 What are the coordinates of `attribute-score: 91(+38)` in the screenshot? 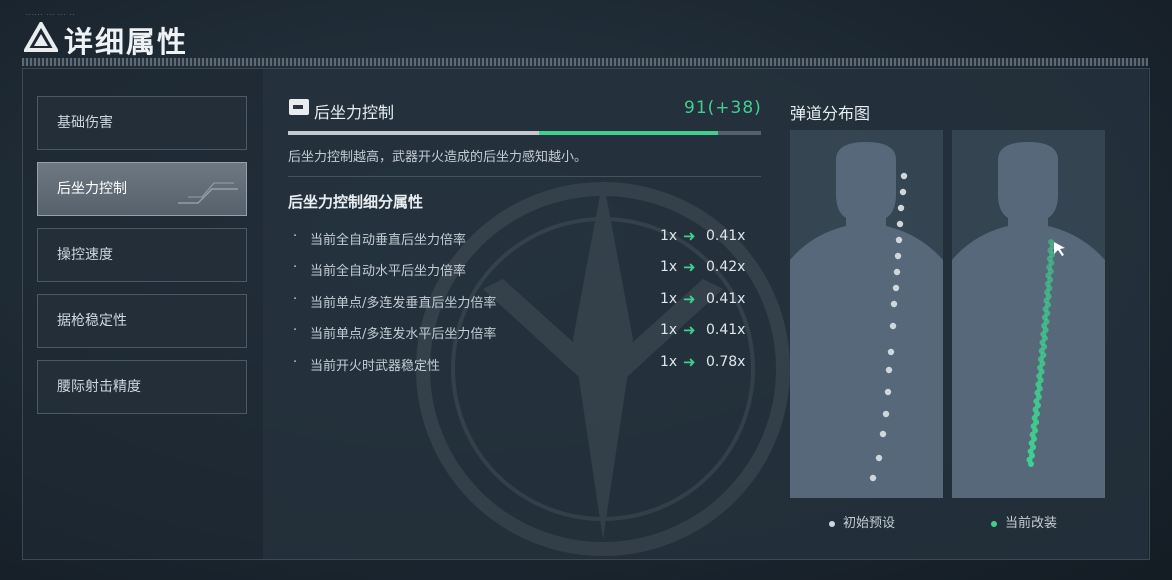 It's located at (723, 108).